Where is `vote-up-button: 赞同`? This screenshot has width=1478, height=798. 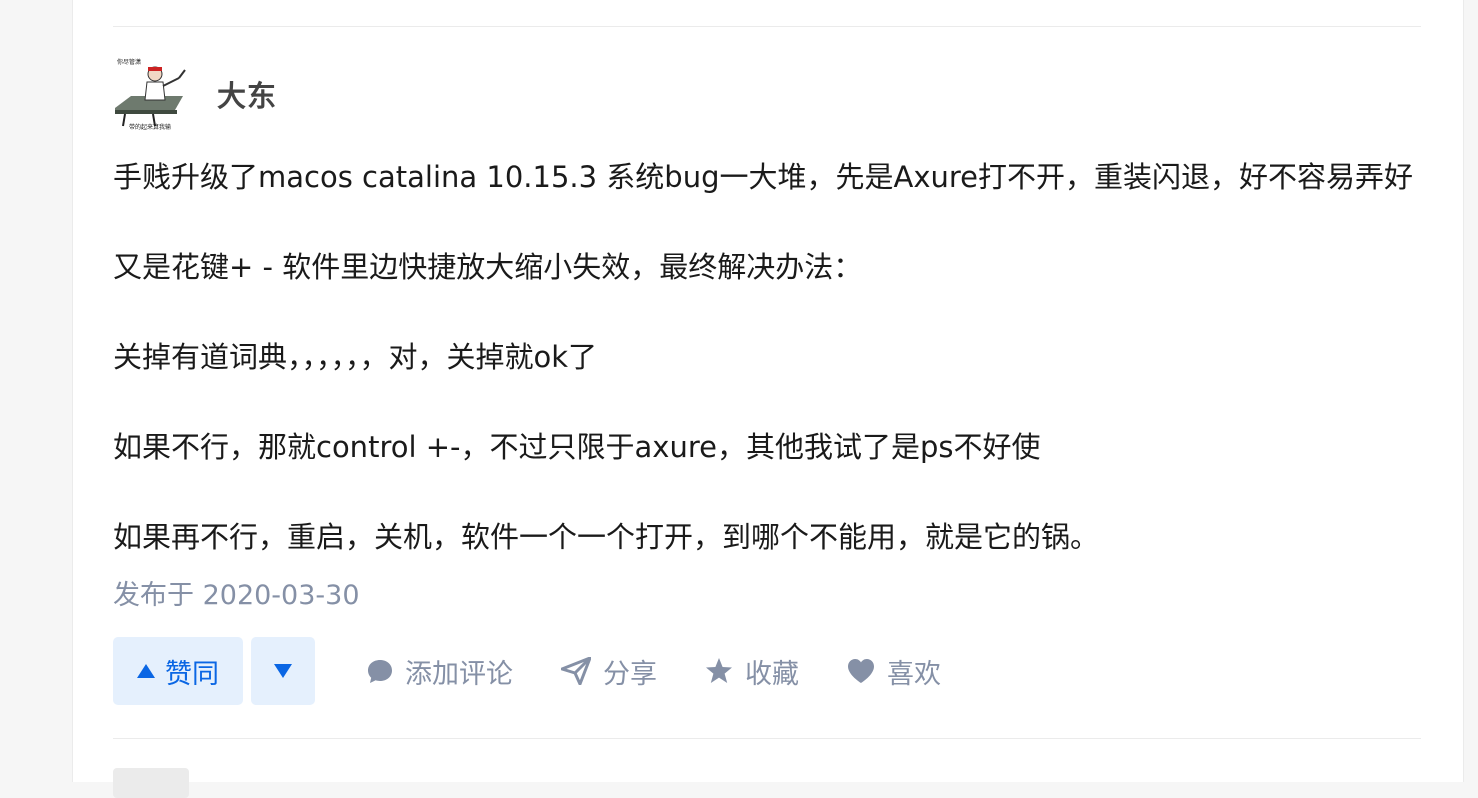 vote-up-button: 赞同 is located at coordinates (178, 671).